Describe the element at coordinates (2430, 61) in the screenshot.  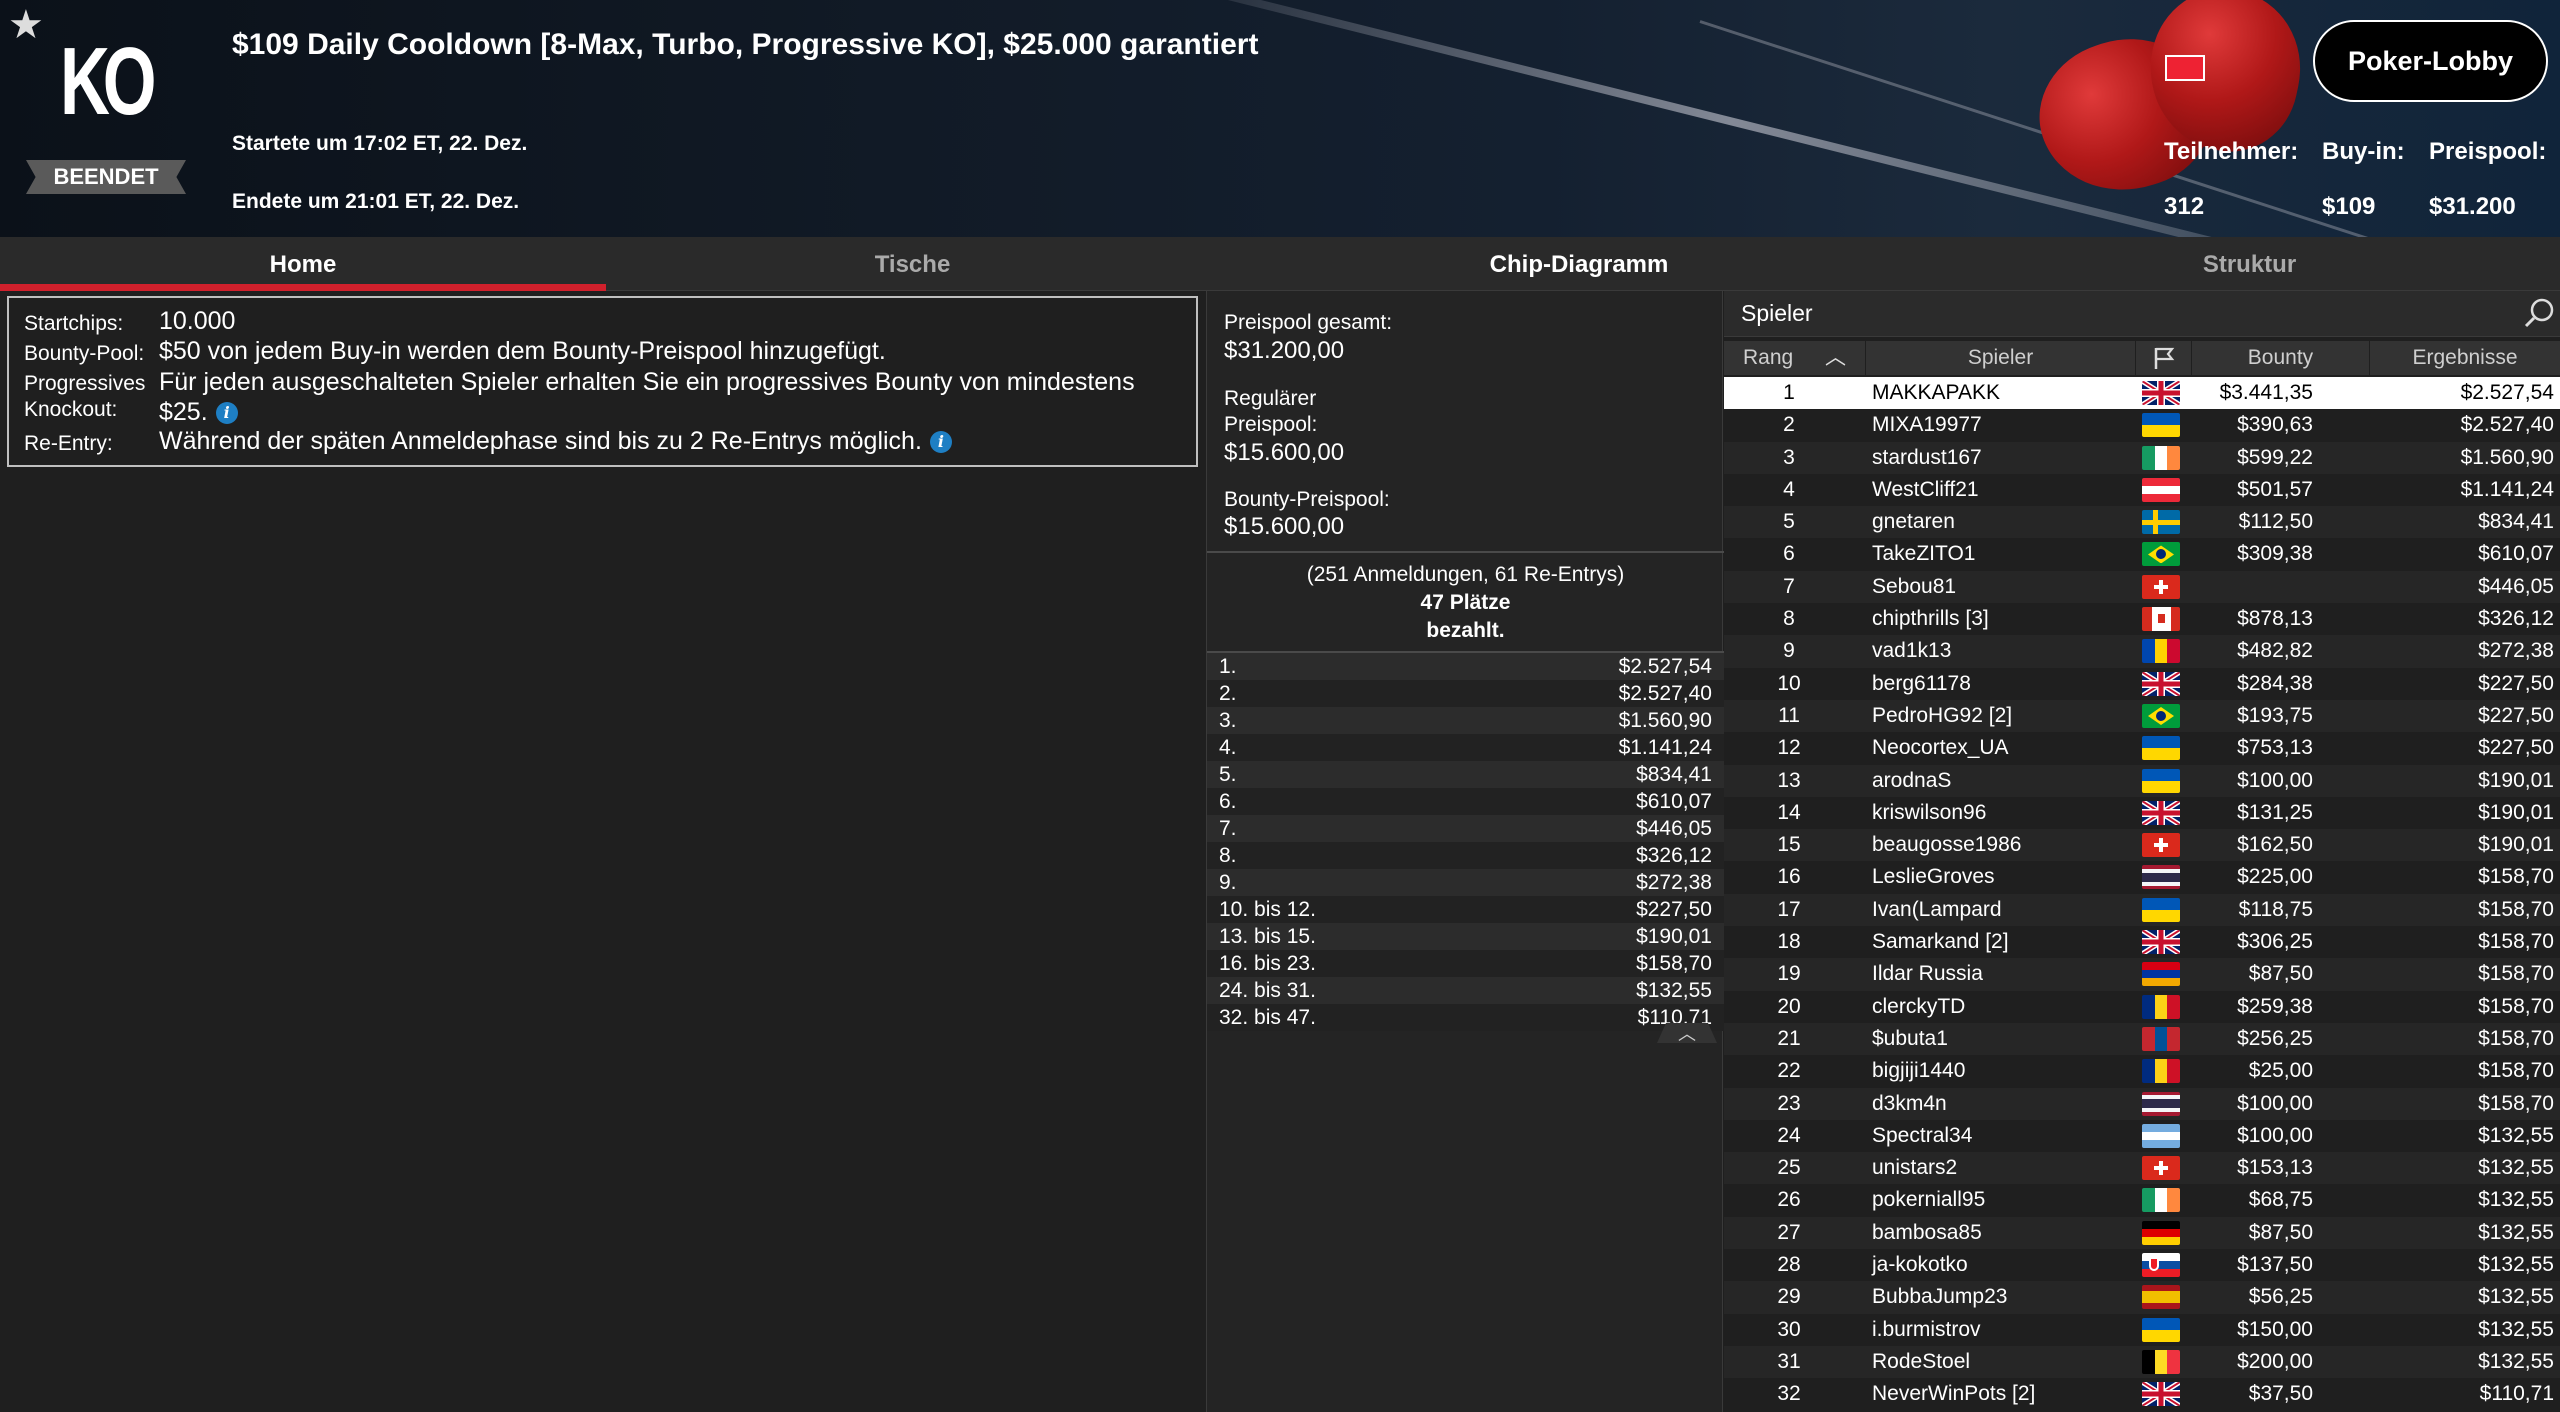
I see `poker-lobby-button: Poker-Lobby` at that location.